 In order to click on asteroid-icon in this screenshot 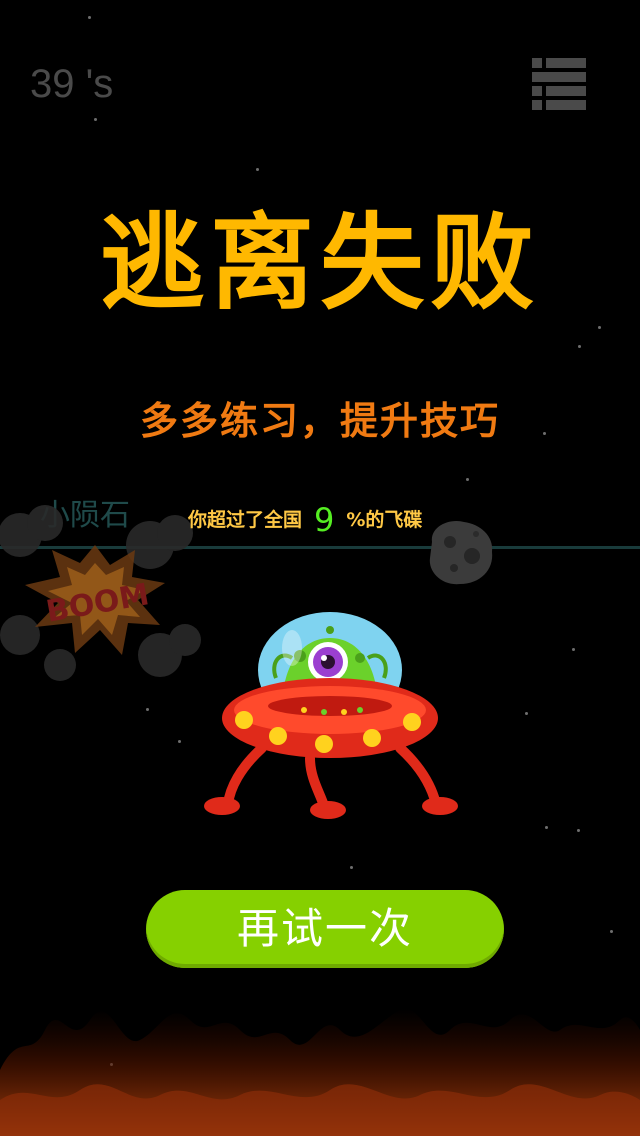, I will do `click(461, 552)`.